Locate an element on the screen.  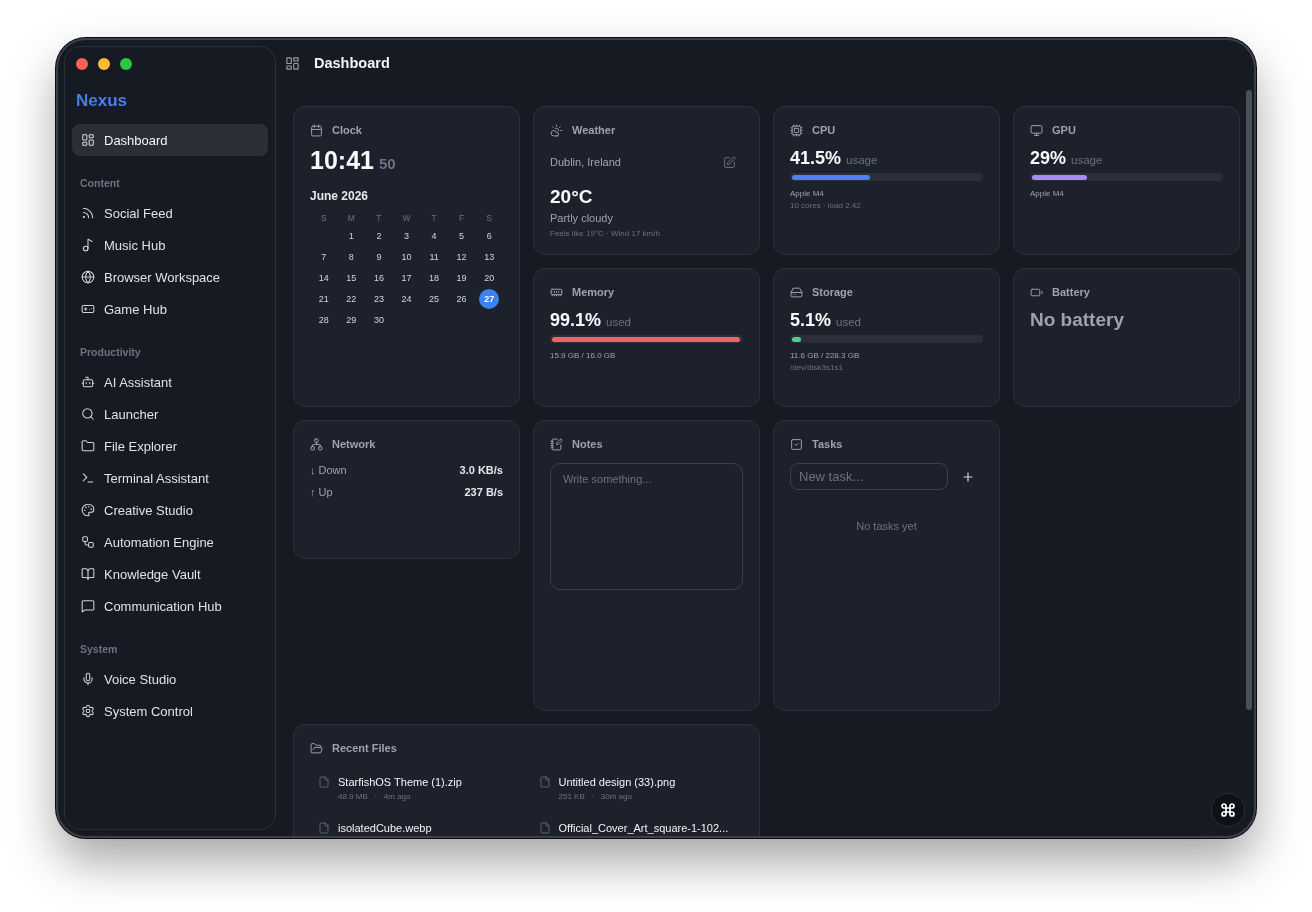
plus-icon is located at coordinates (968, 476).